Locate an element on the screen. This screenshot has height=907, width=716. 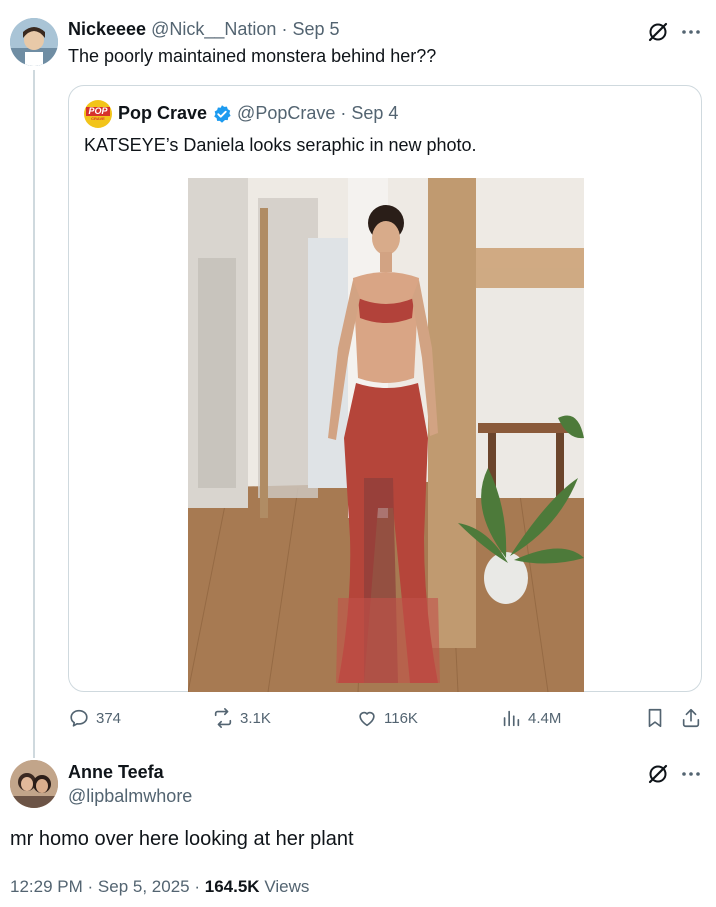
bookmark-icon is located at coordinates (655, 718).